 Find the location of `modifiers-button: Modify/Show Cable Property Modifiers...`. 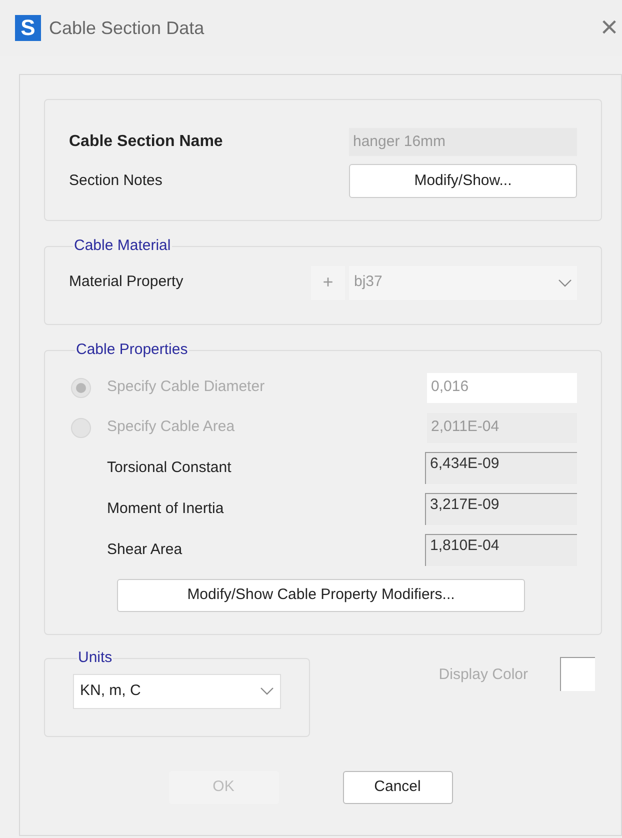

modifiers-button: Modify/Show Cable Property Modifiers... is located at coordinates (321, 595).